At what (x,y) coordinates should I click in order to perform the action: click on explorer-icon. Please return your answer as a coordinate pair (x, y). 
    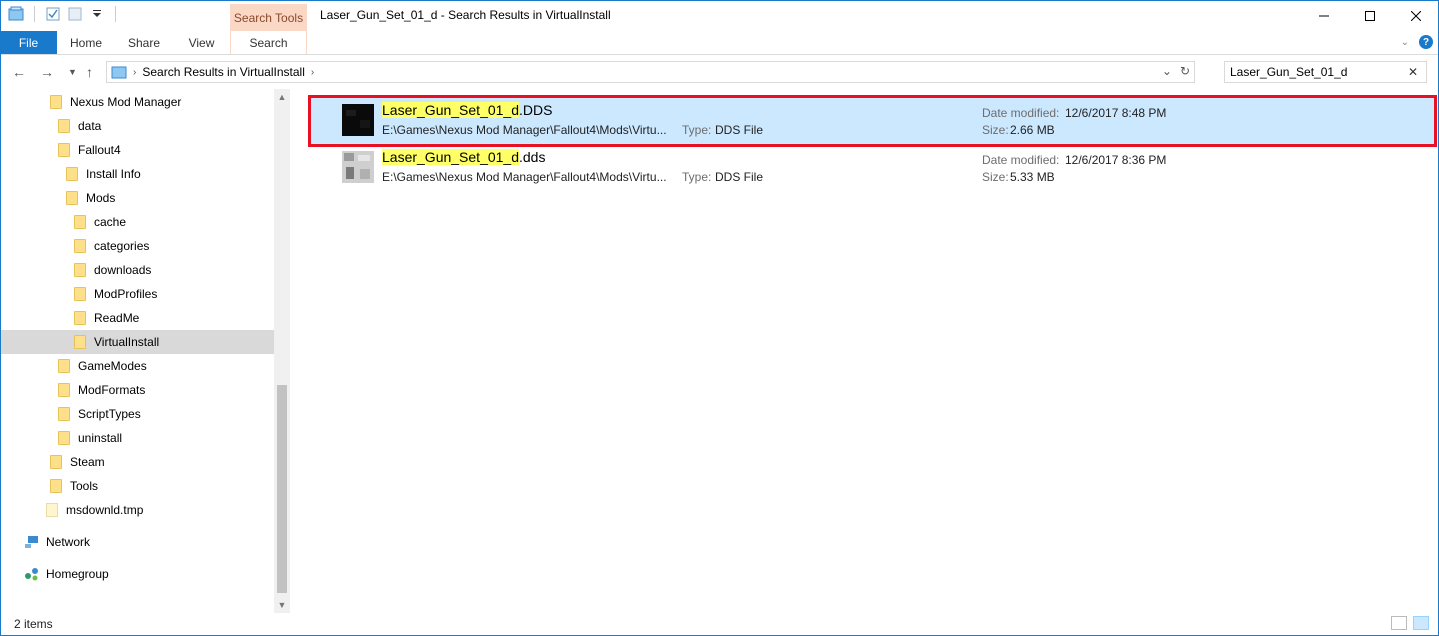
    Looking at the image, I should click on (16, 14).